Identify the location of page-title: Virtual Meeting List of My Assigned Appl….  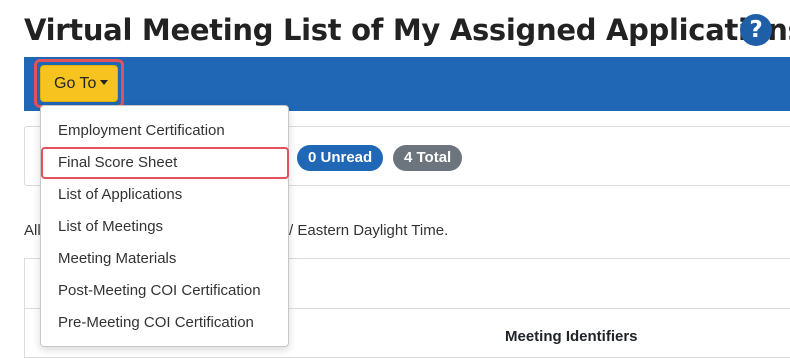
(407, 30).